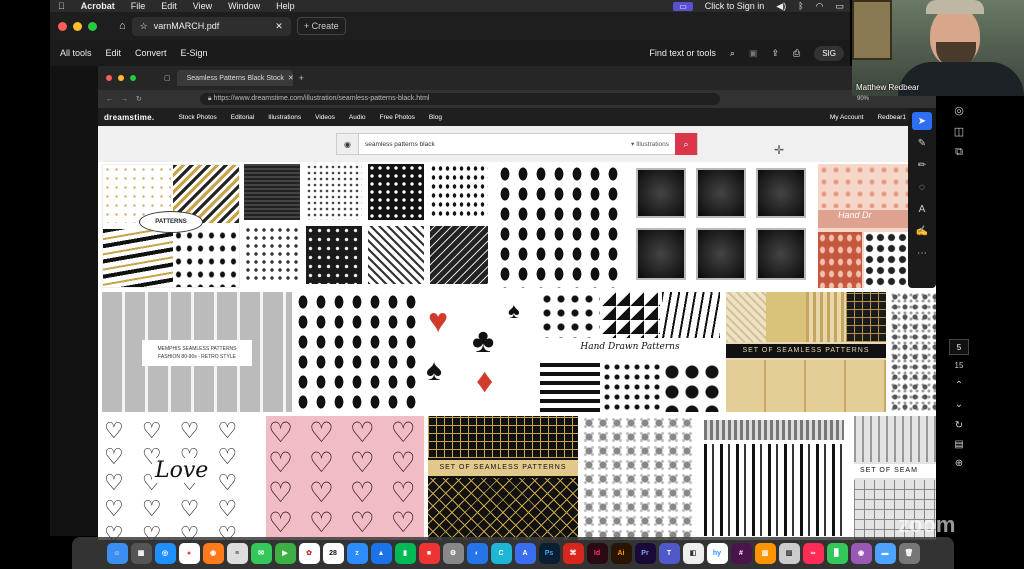  I want to click on search-input: seamless patterns black, so click(495, 144).